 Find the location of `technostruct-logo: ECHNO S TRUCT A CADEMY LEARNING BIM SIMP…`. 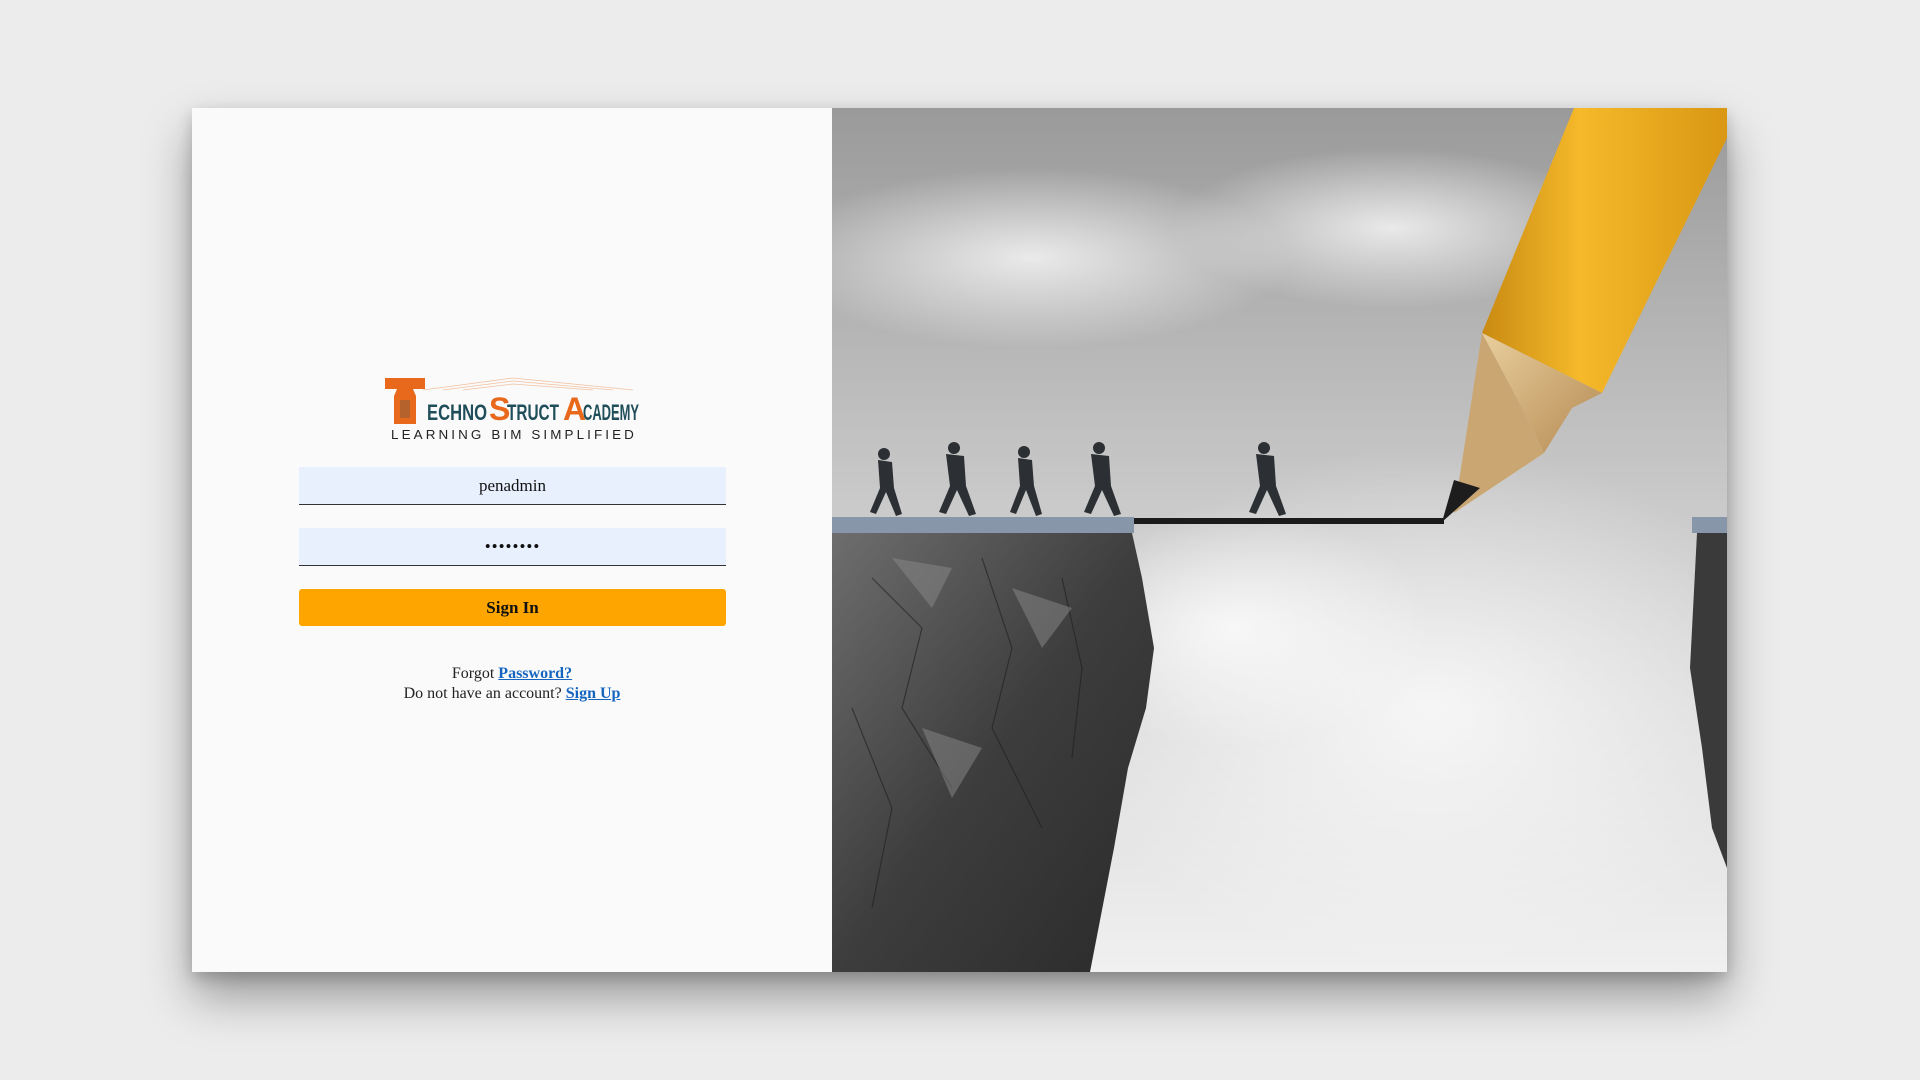

technostruct-logo: ECHNO S TRUCT A CADEMY LEARNING BIM SIMP… is located at coordinates (512, 411).